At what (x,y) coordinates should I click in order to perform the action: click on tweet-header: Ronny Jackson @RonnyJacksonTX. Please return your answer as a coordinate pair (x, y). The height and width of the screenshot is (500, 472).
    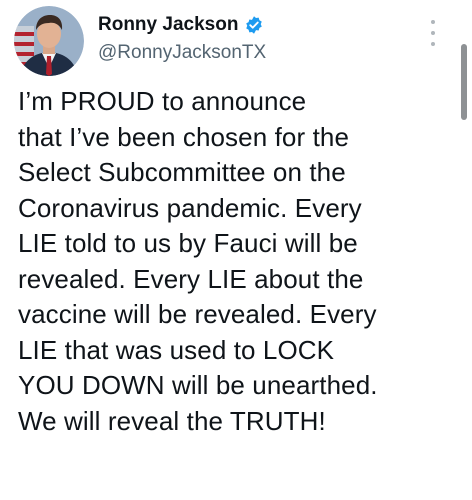
    Looking at the image, I should click on (236, 41).